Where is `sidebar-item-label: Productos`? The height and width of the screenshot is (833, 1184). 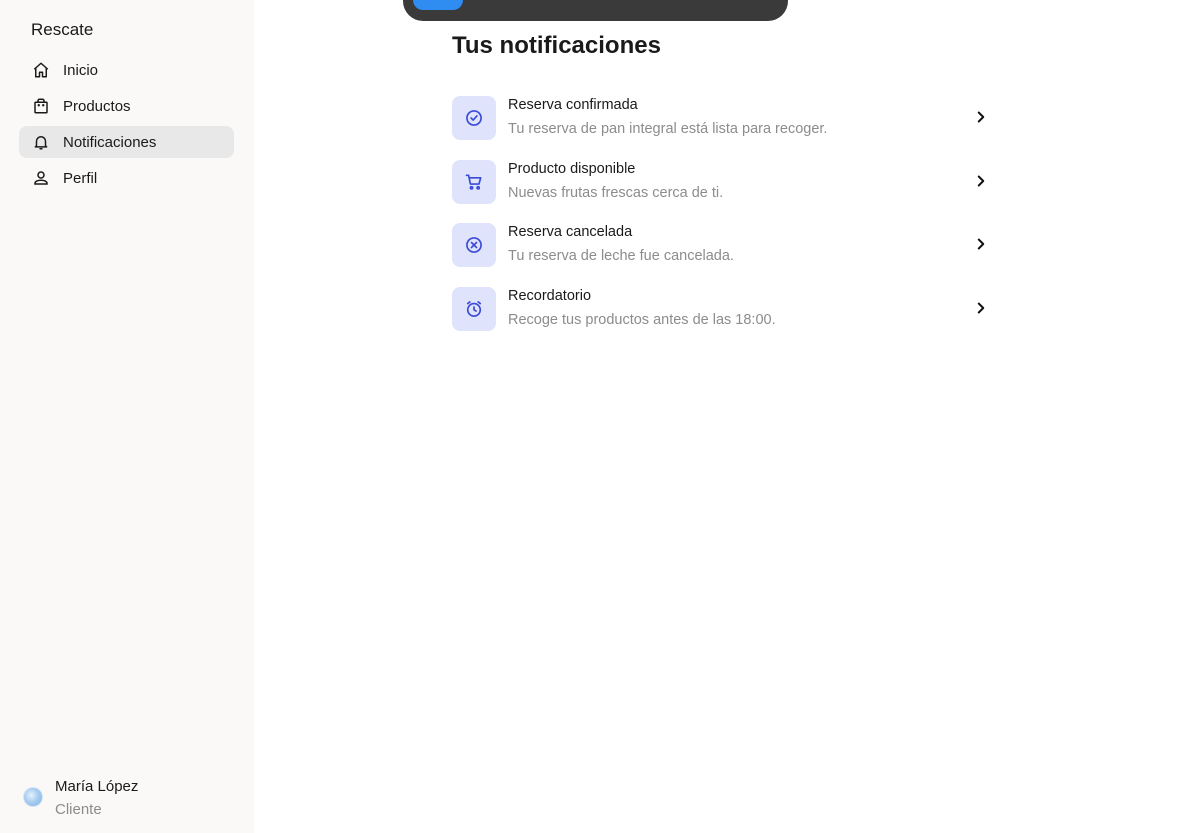 sidebar-item-label: Productos is located at coordinates (97, 106).